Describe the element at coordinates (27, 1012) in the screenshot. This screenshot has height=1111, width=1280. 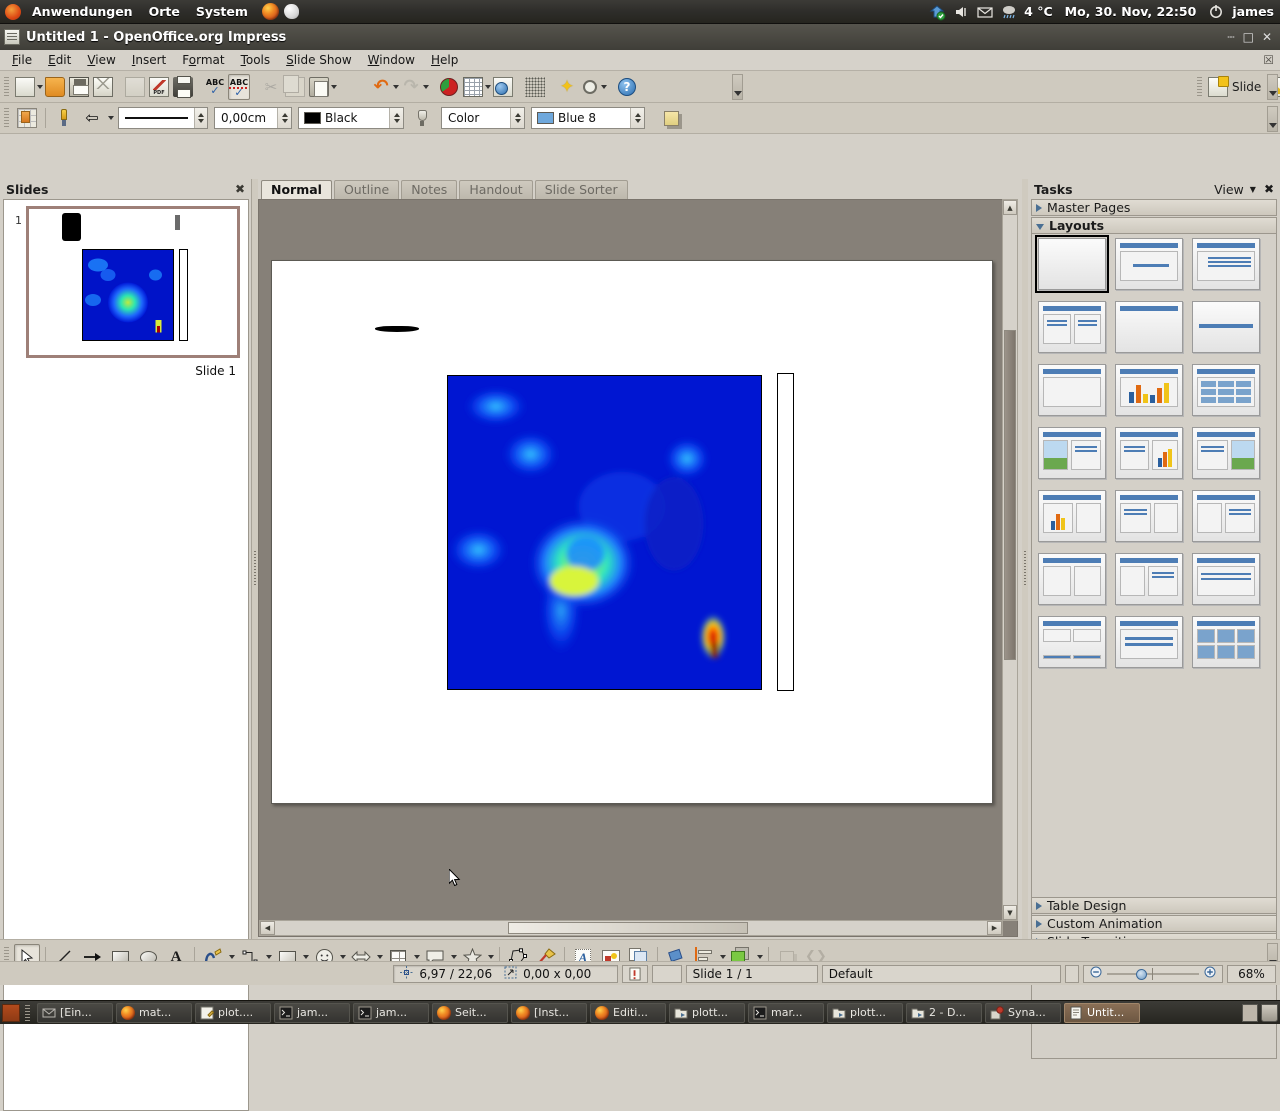
I see `taskbar-grip` at that location.